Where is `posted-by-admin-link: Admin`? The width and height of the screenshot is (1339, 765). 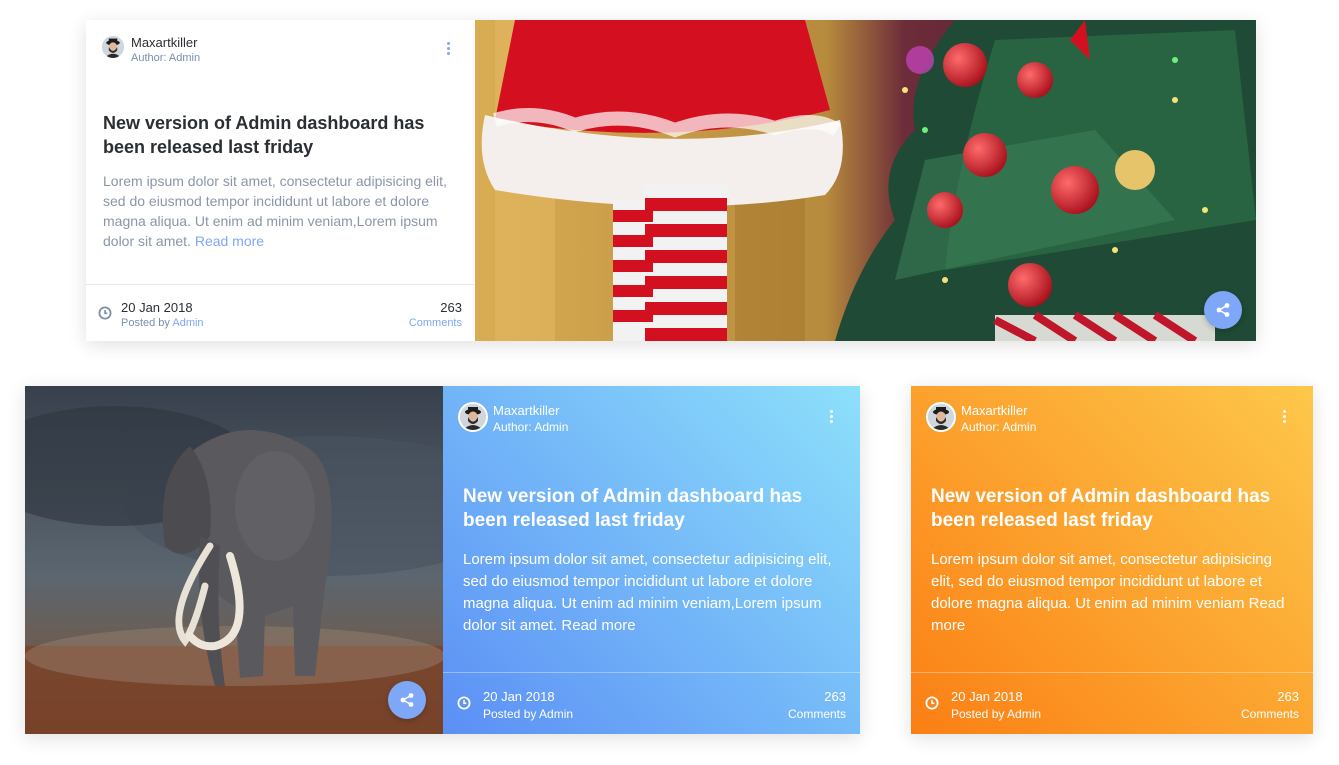
posted-by-admin-link: Admin is located at coordinates (187, 323).